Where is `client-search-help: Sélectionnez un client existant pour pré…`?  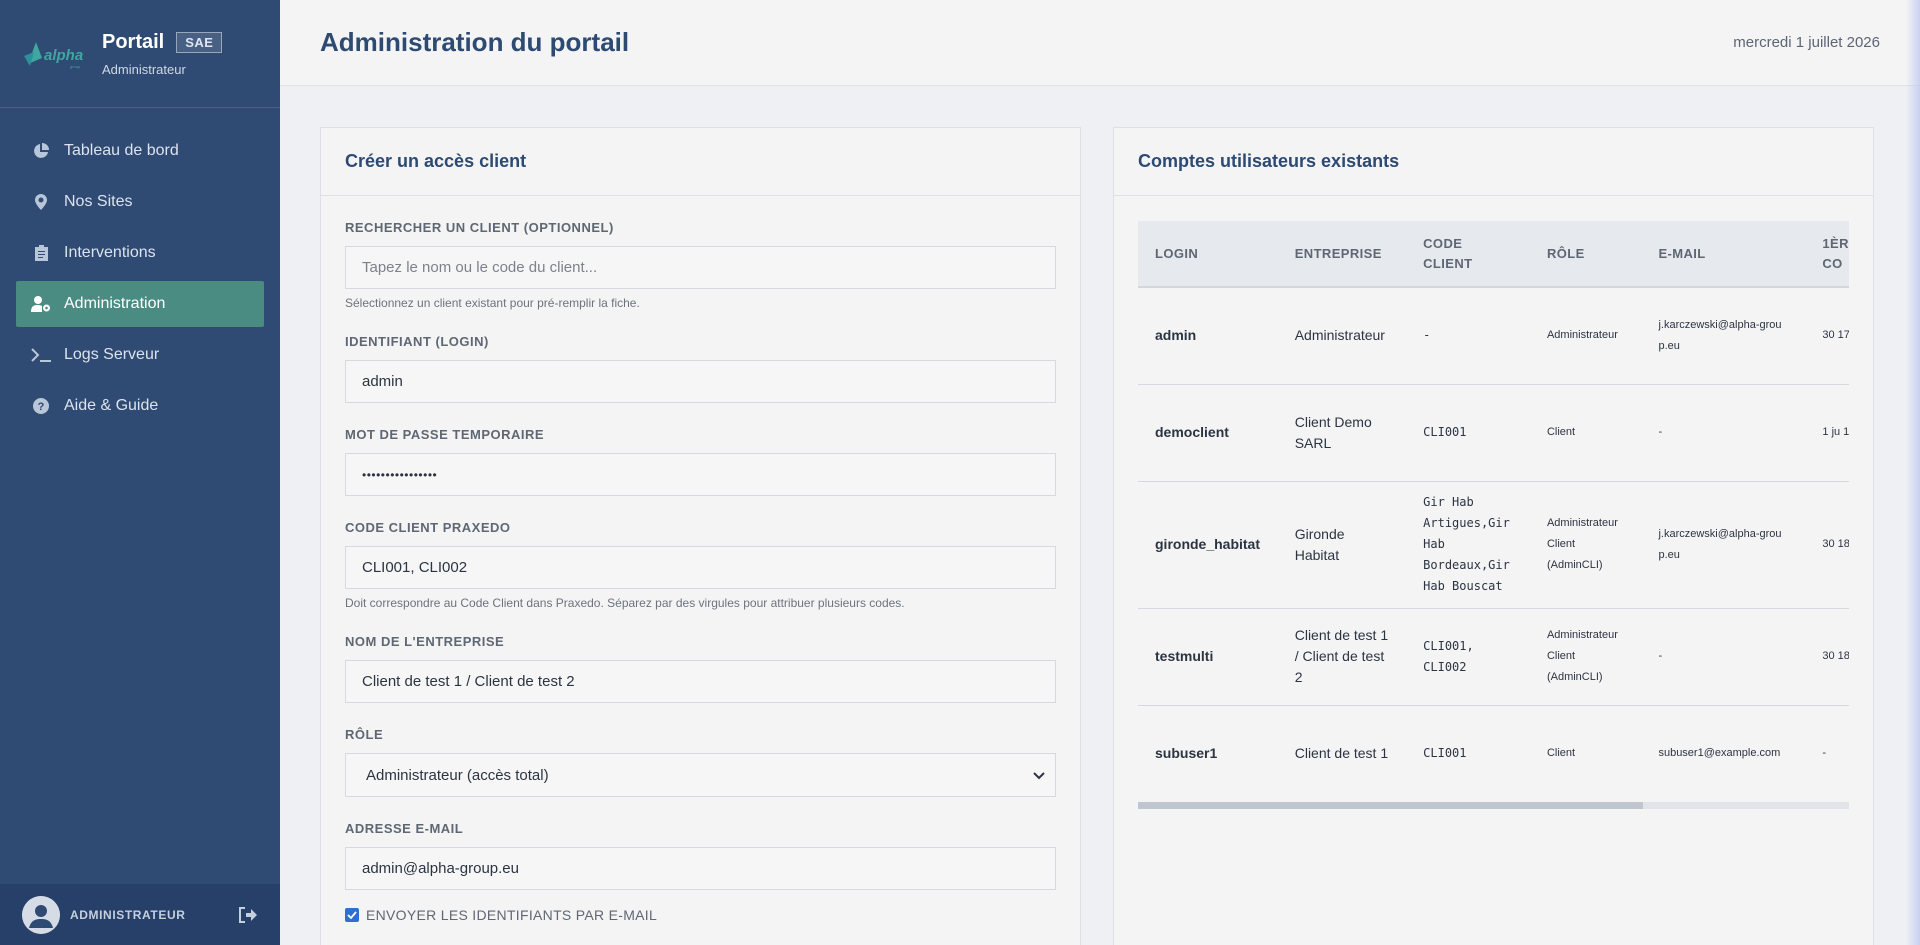
client-search-help: Sélectionnez un client existant pour pré… is located at coordinates (492, 303).